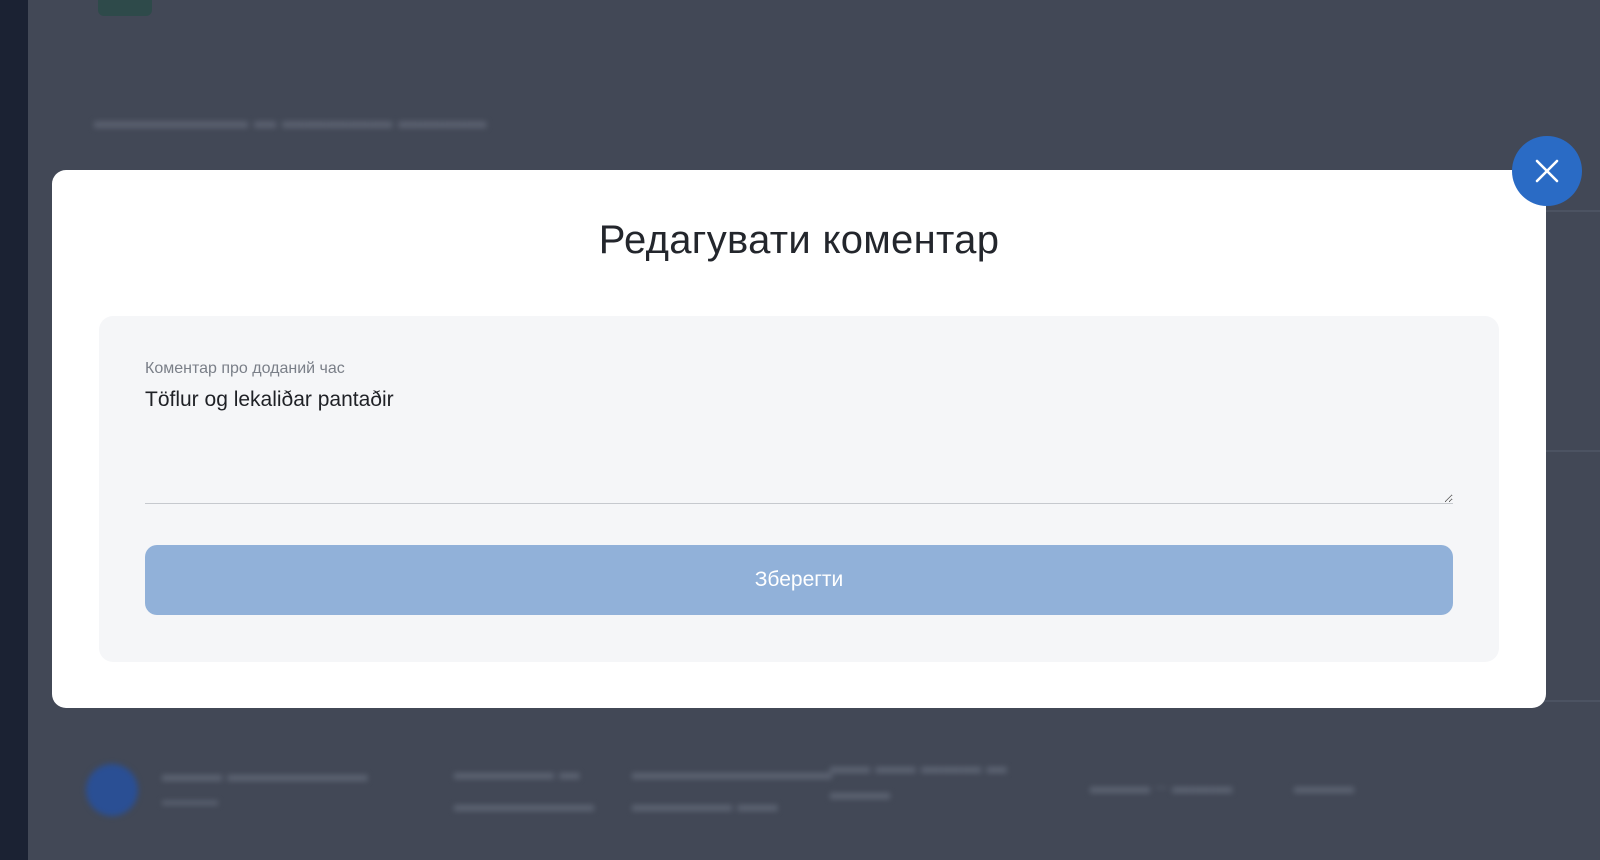  I want to click on background-cell: ▬▬▬▬▬▬▬▬▬▬, so click(732, 773).